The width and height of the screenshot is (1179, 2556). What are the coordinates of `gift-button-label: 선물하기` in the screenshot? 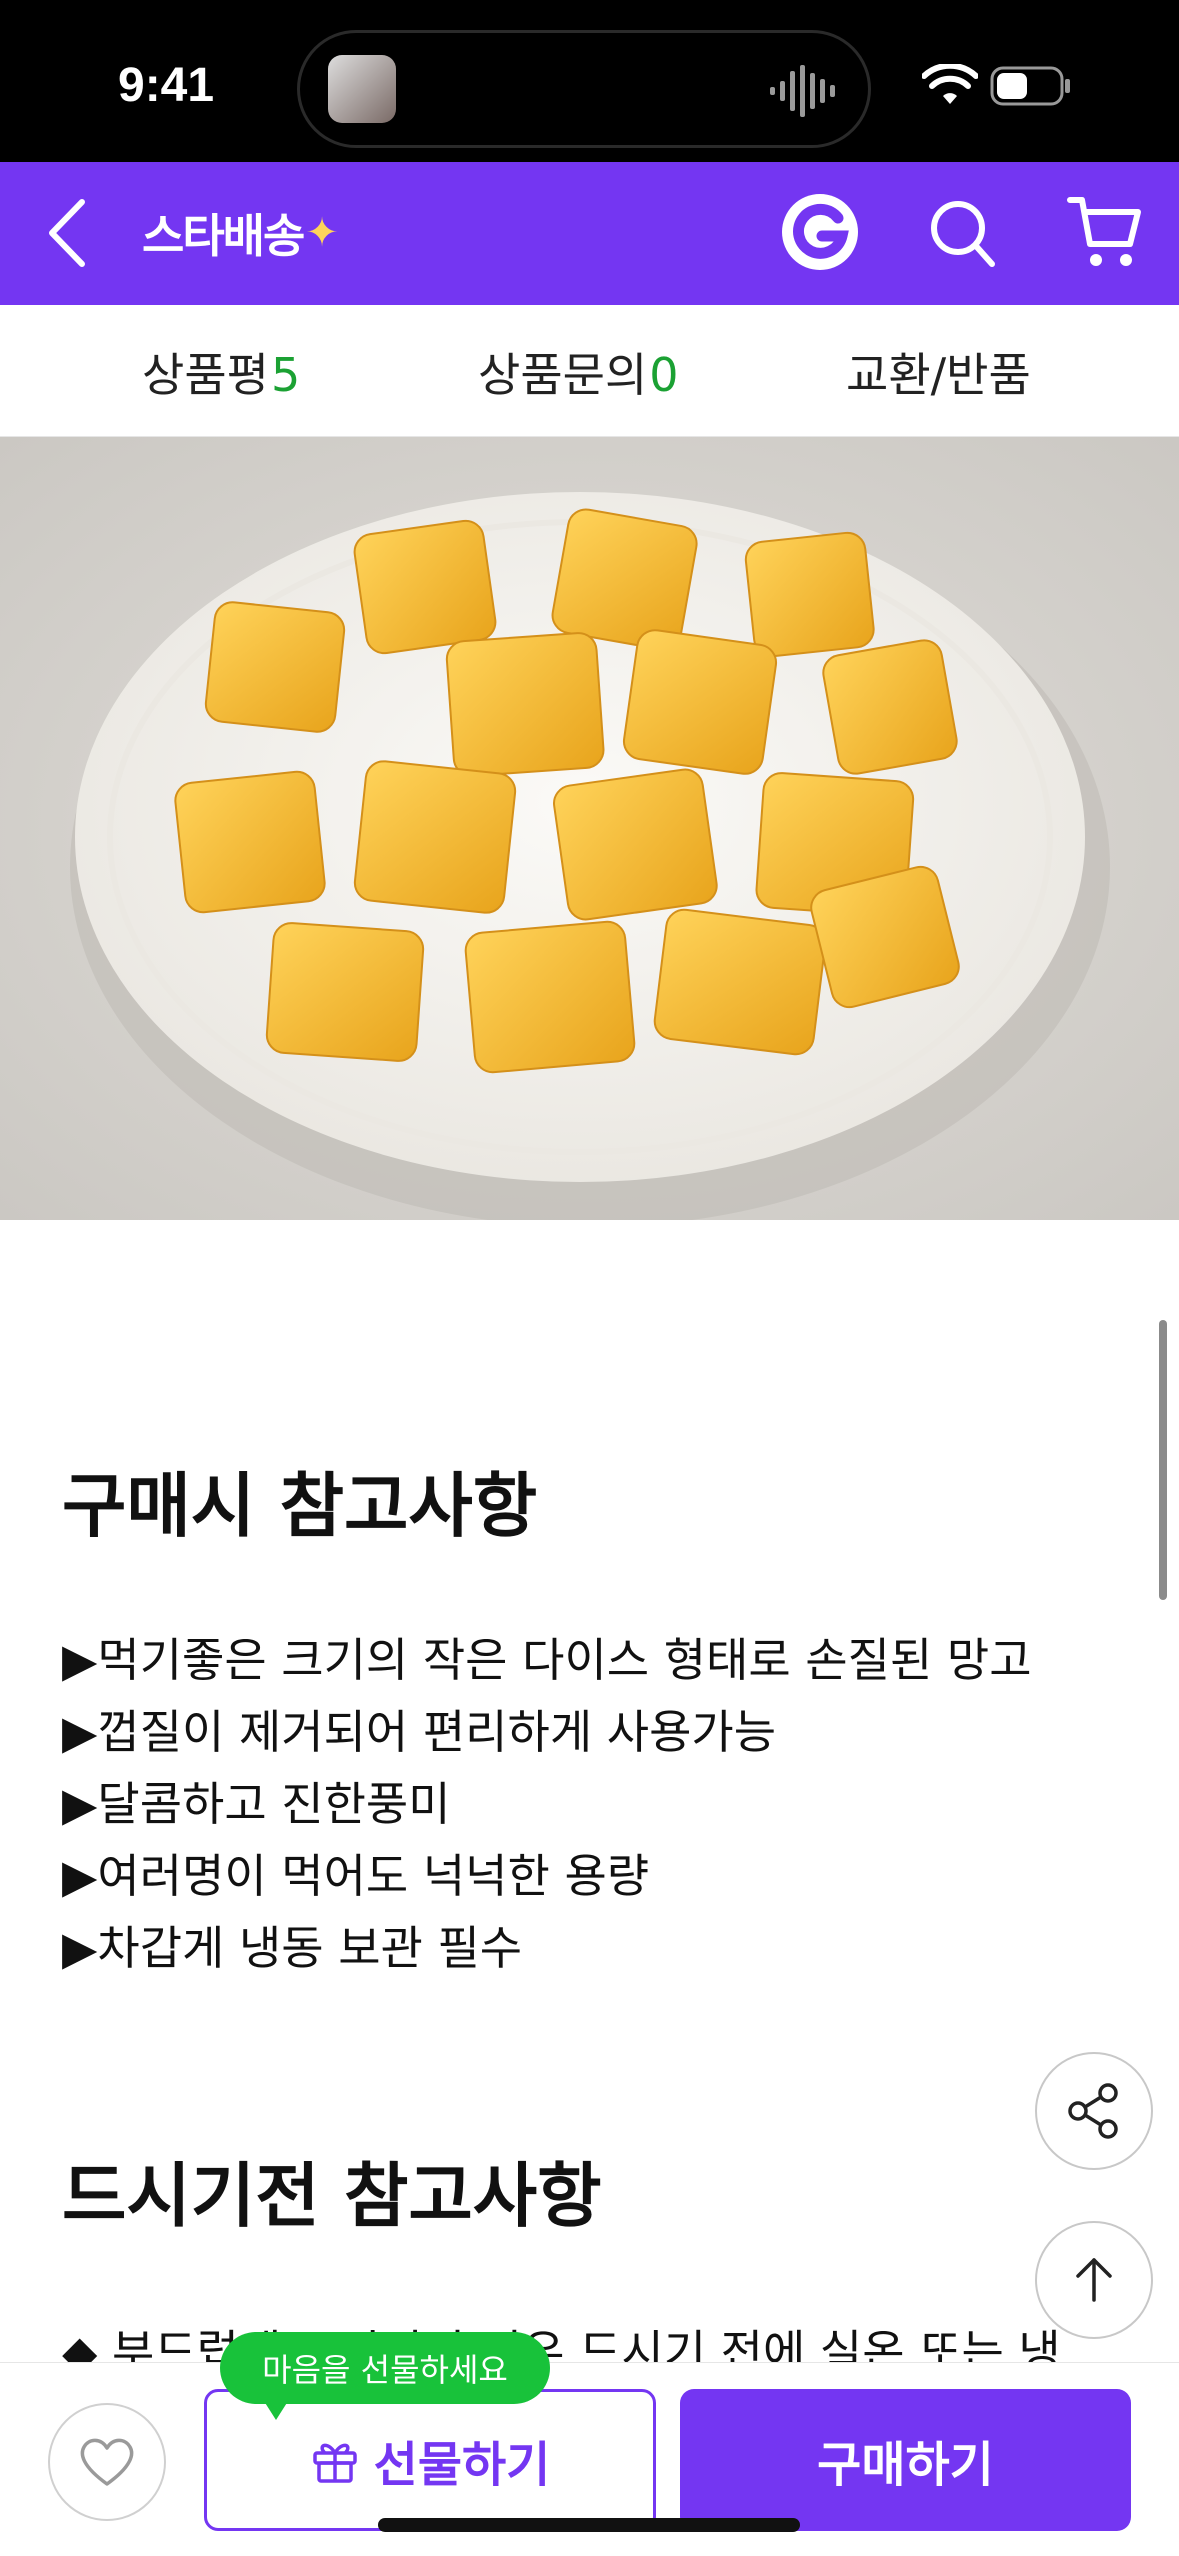 It's located at (462, 2465).